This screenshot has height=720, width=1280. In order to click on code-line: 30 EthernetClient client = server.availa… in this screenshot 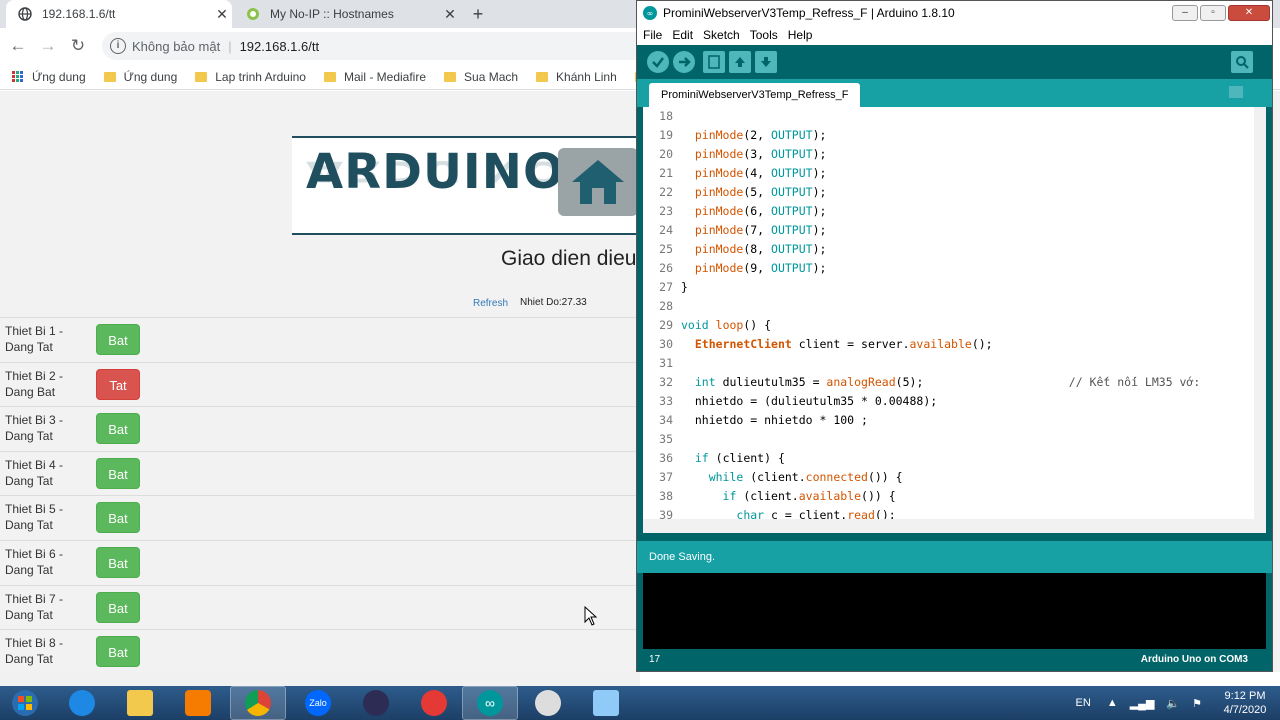, I will do `click(951, 344)`.